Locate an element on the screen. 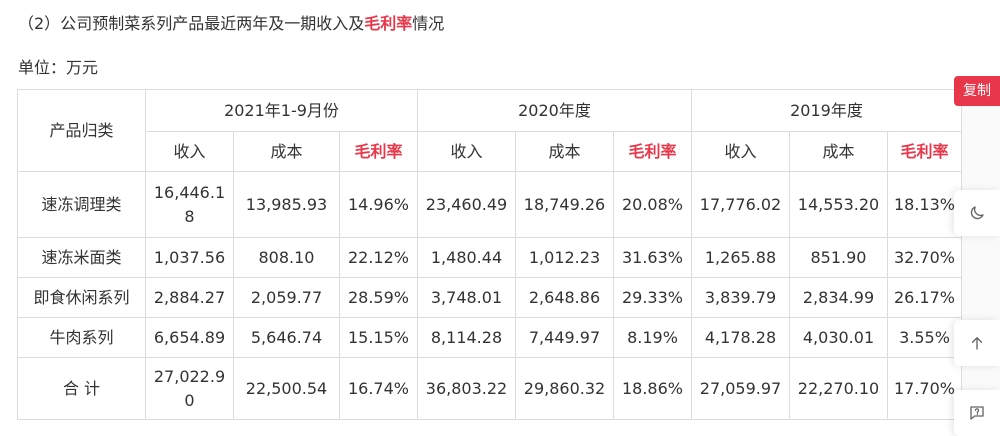  copy-button: 复制 is located at coordinates (977, 91).